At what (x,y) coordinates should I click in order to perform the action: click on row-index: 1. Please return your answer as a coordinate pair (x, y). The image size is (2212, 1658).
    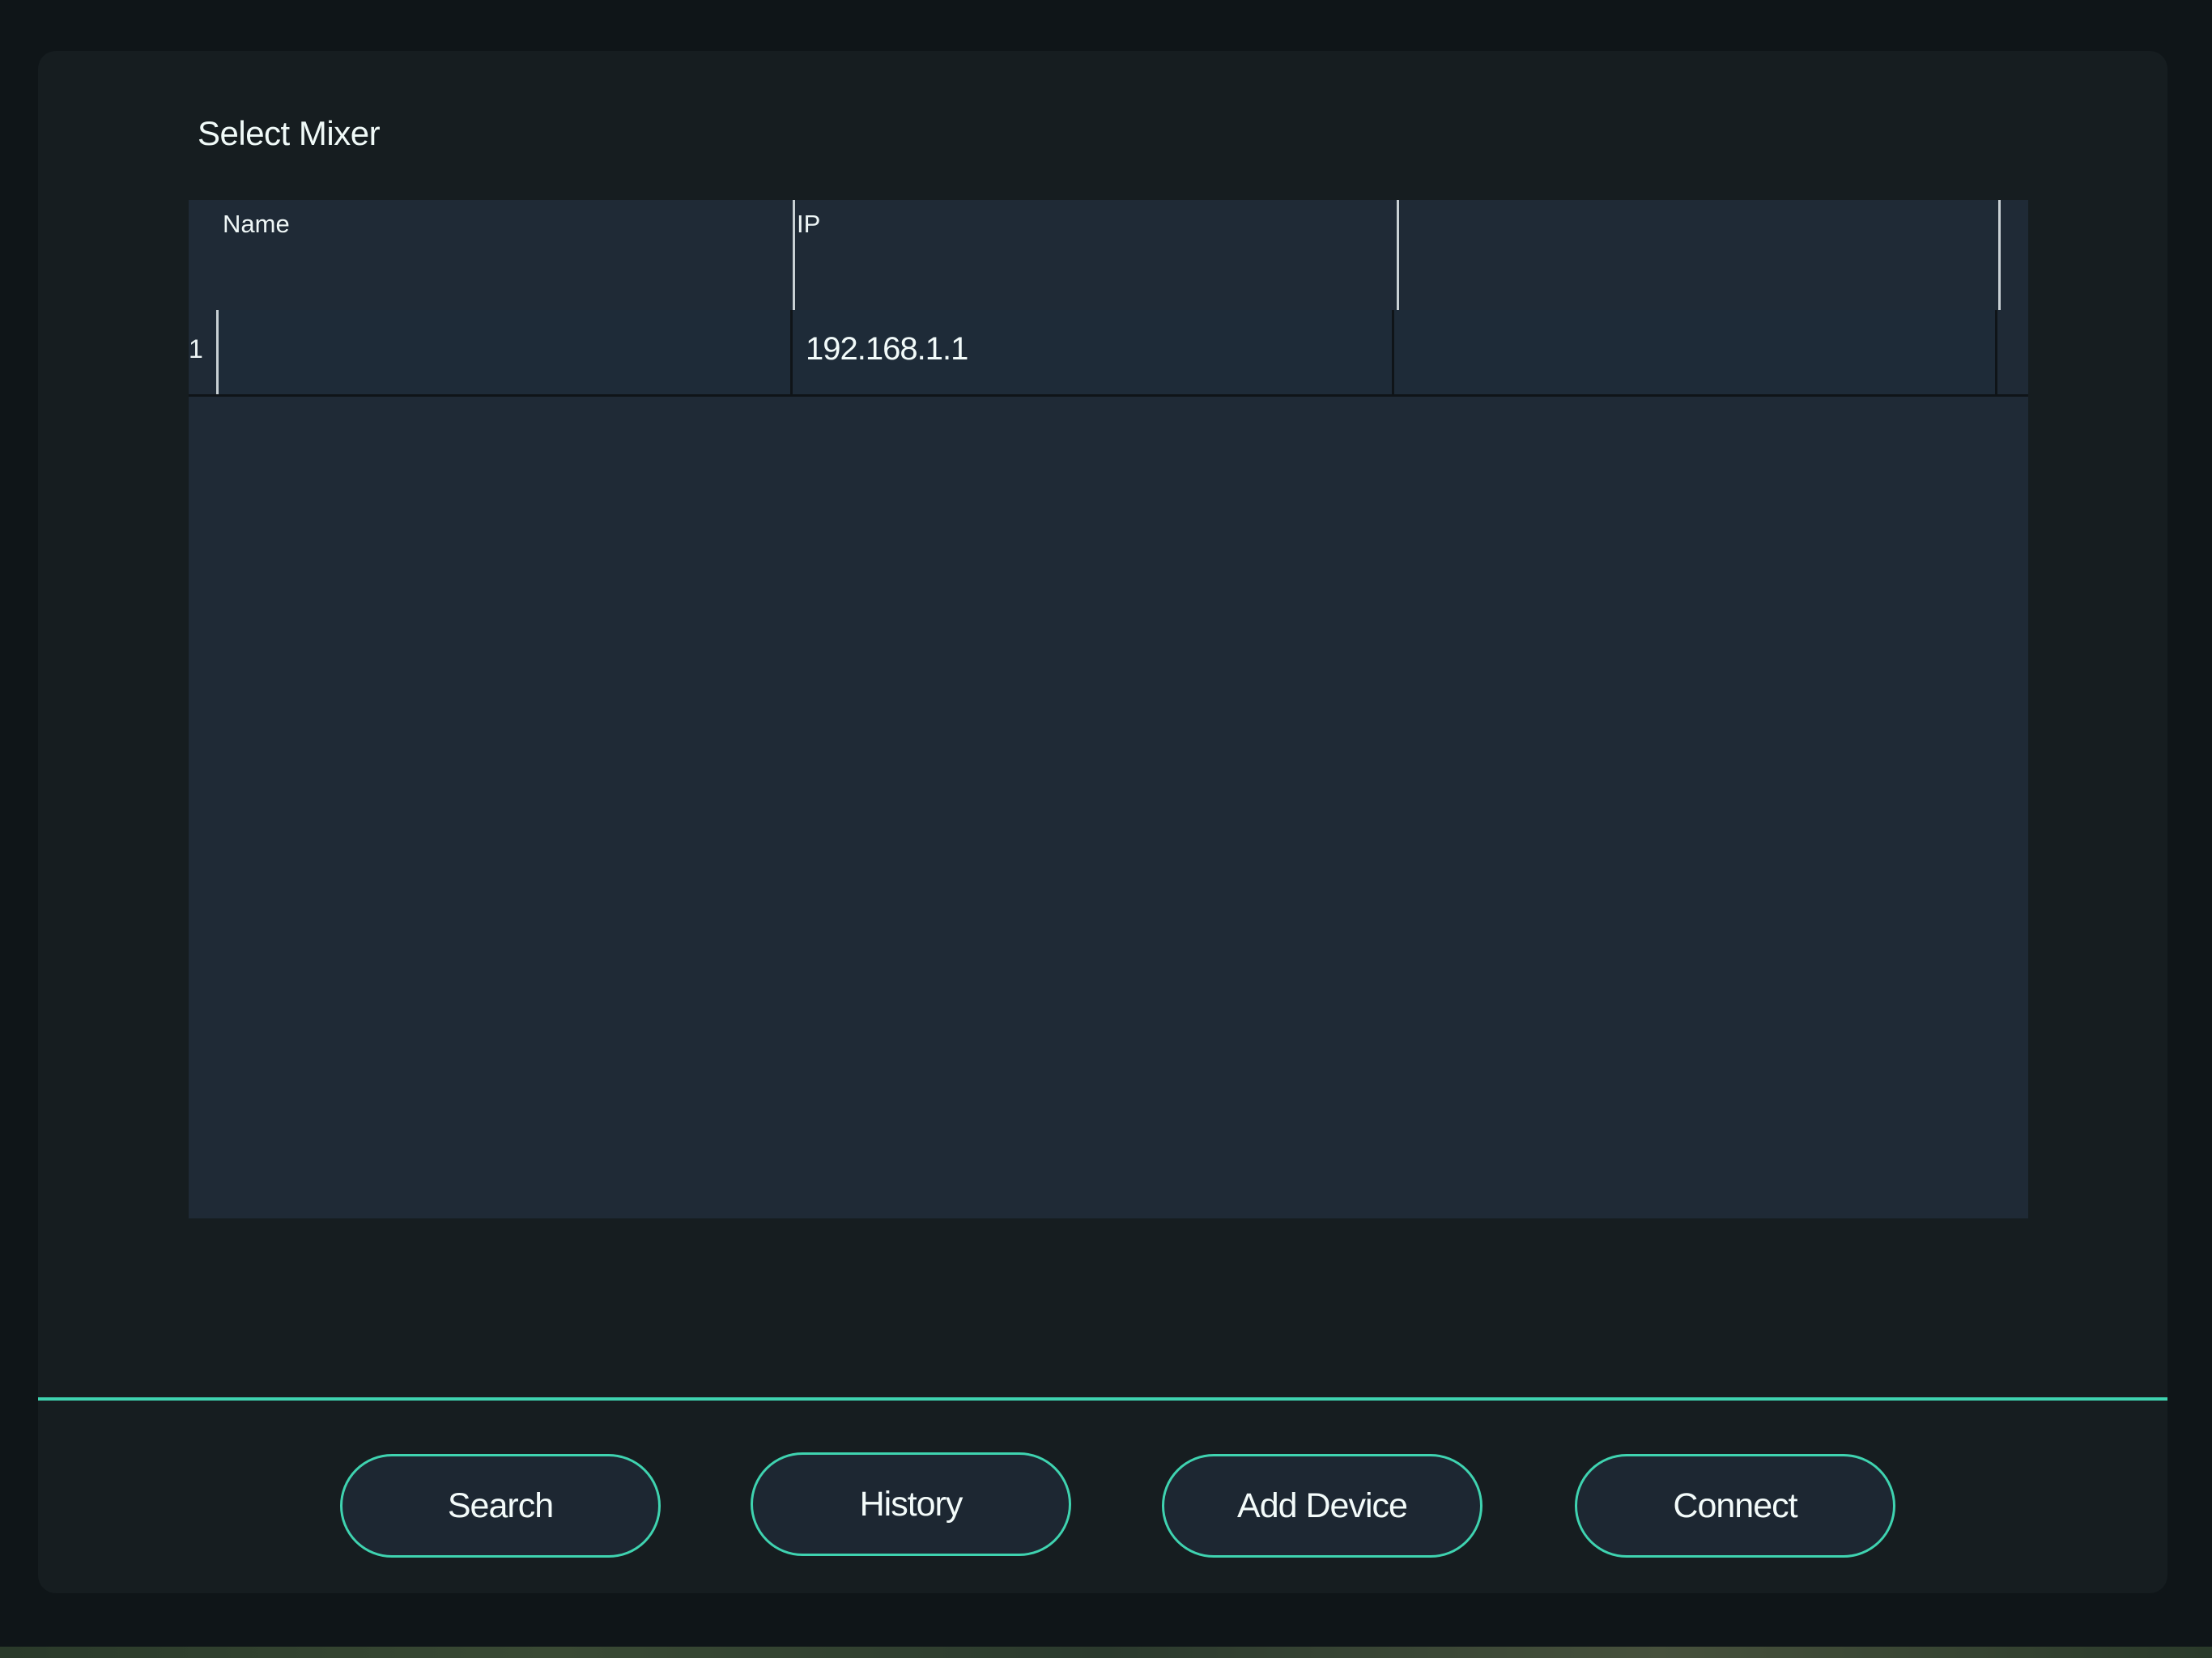
    Looking at the image, I should click on (196, 348).